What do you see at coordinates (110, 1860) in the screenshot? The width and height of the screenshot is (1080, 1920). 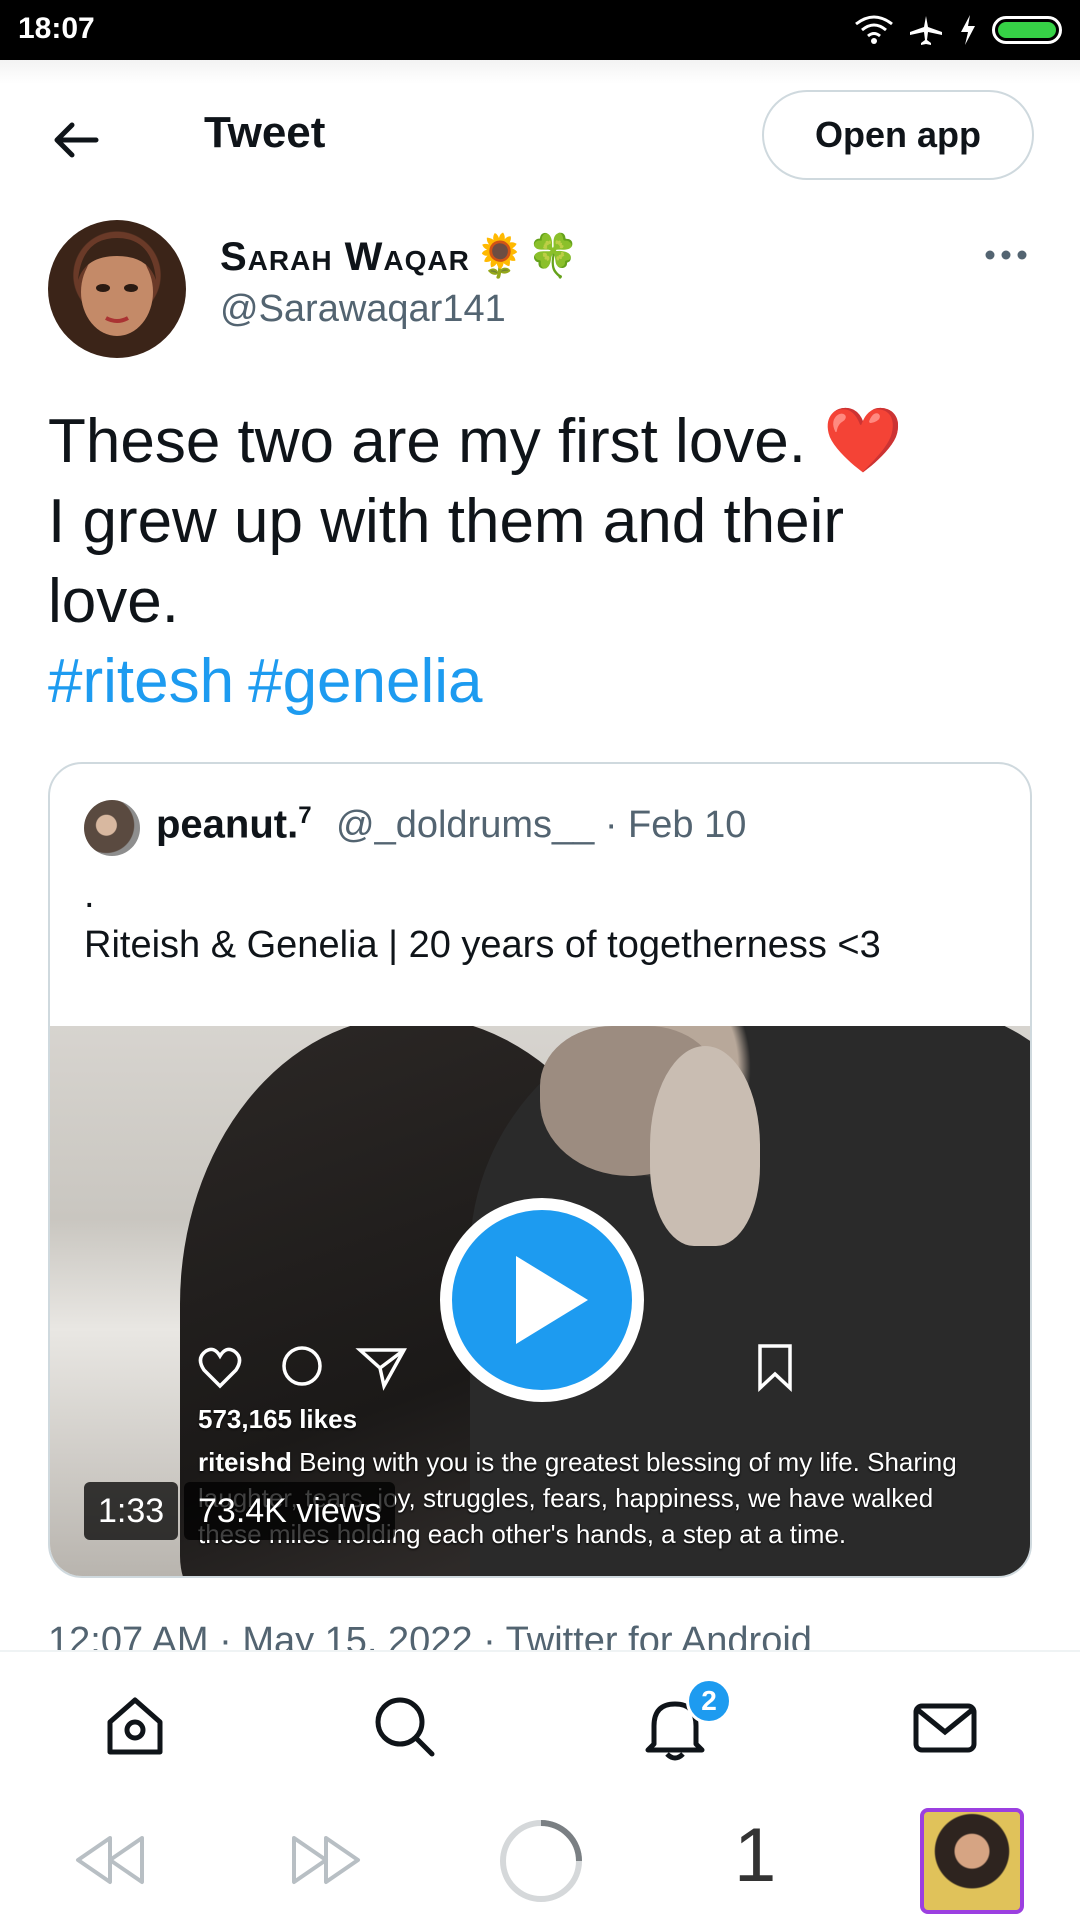 I see `rewind-back-icon` at bounding box center [110, 1860].